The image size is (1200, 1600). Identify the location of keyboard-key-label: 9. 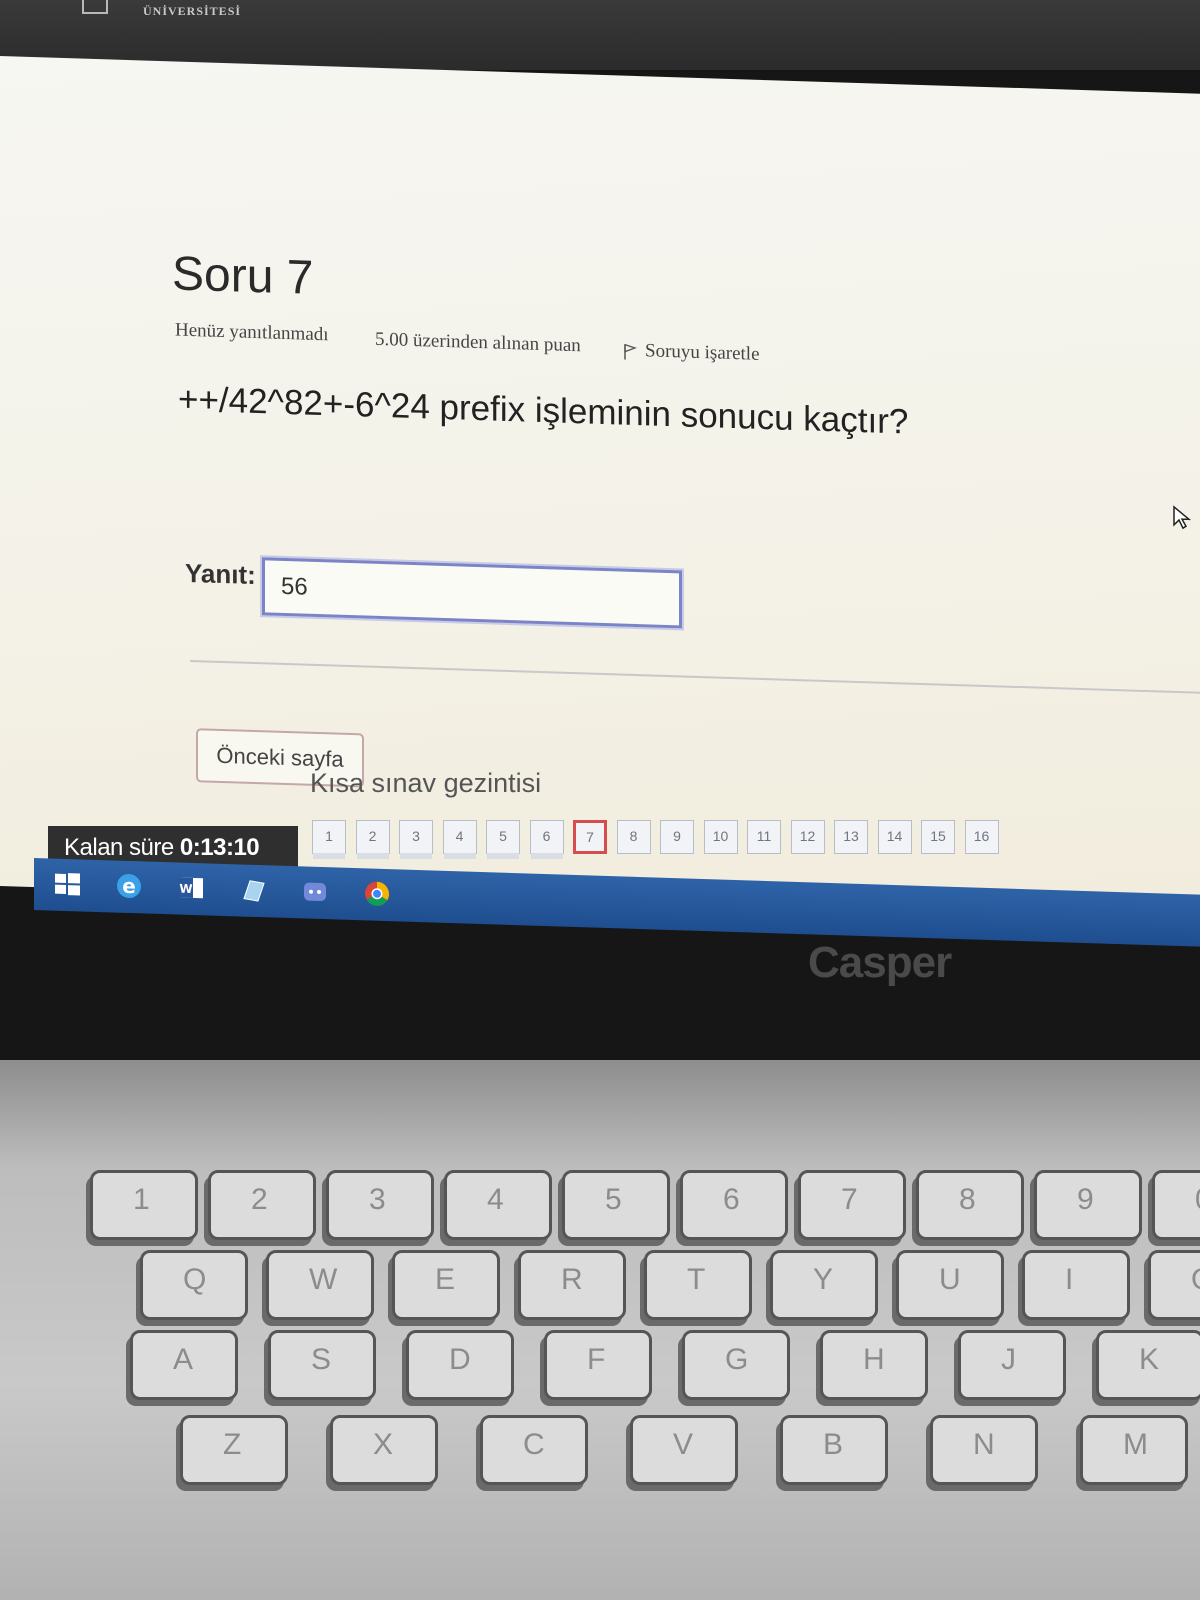
(1085, 1199).